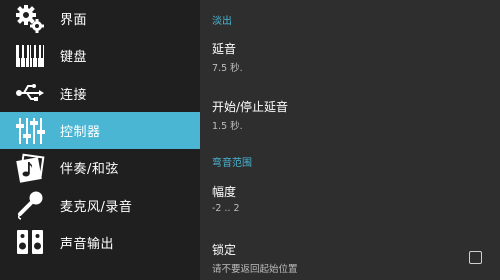 The width and height of the screenshot is (500, 280). Describe the element at coordinates (224, 250) in the screenshot. I see `pref-title: 锁定` at that location.